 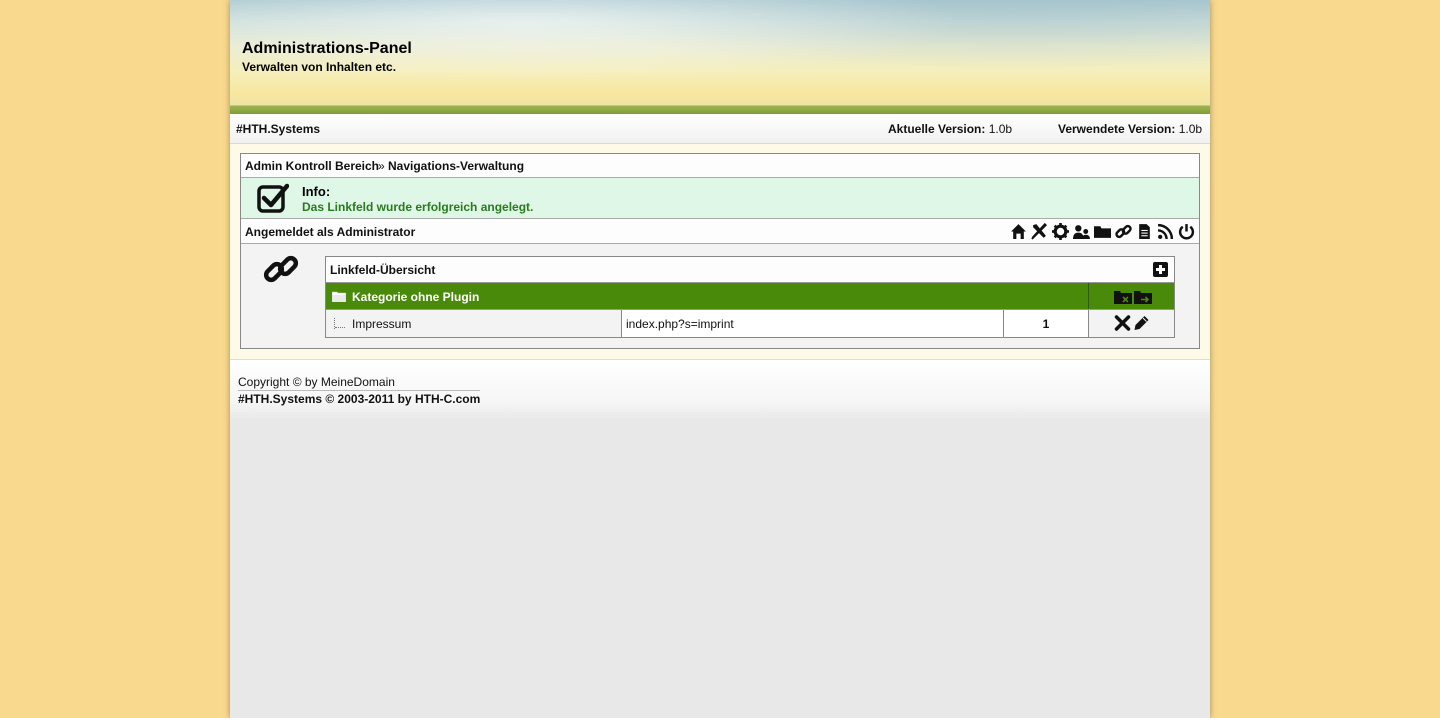 I want to click on navigation-link-icon, so click(x=281, y=269).